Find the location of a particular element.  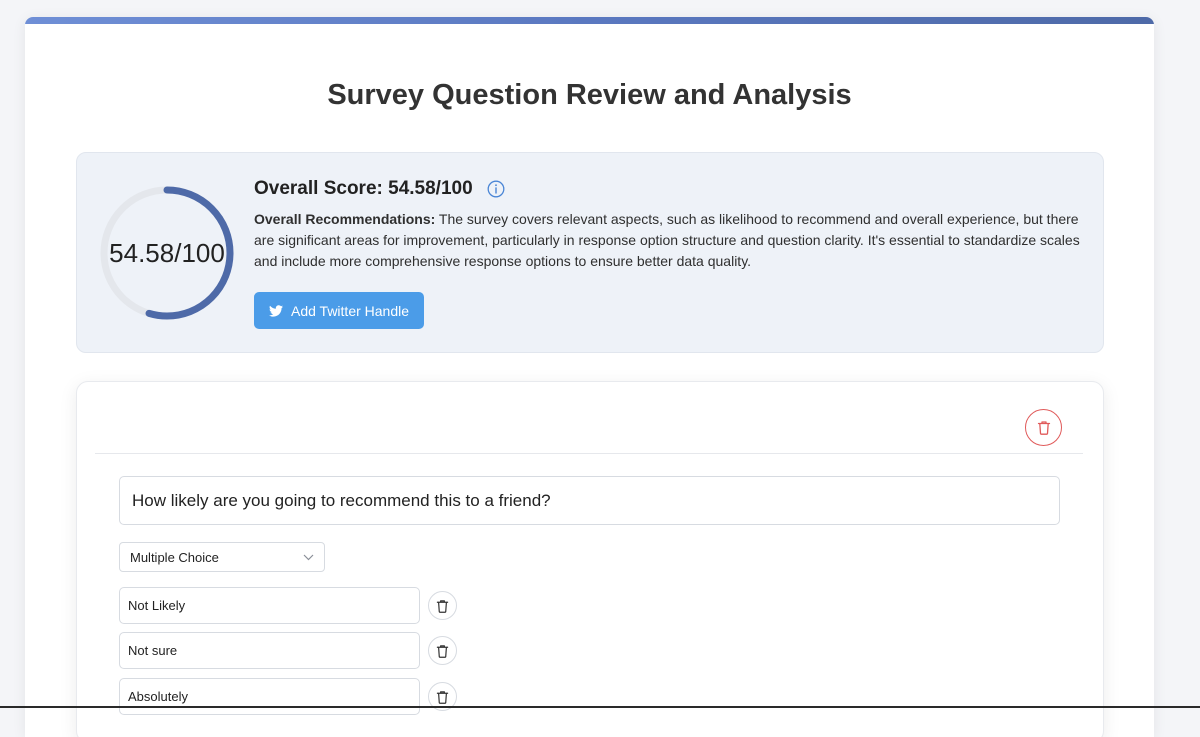

overall-score-heading: Overall Score: 54.58/100 is located at coordinates (379, 189).